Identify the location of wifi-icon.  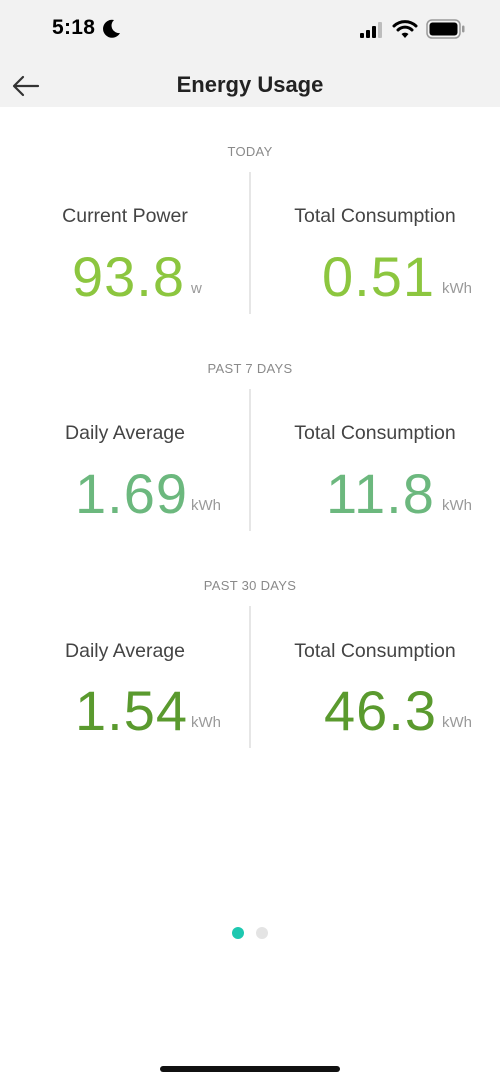
(405, 29).